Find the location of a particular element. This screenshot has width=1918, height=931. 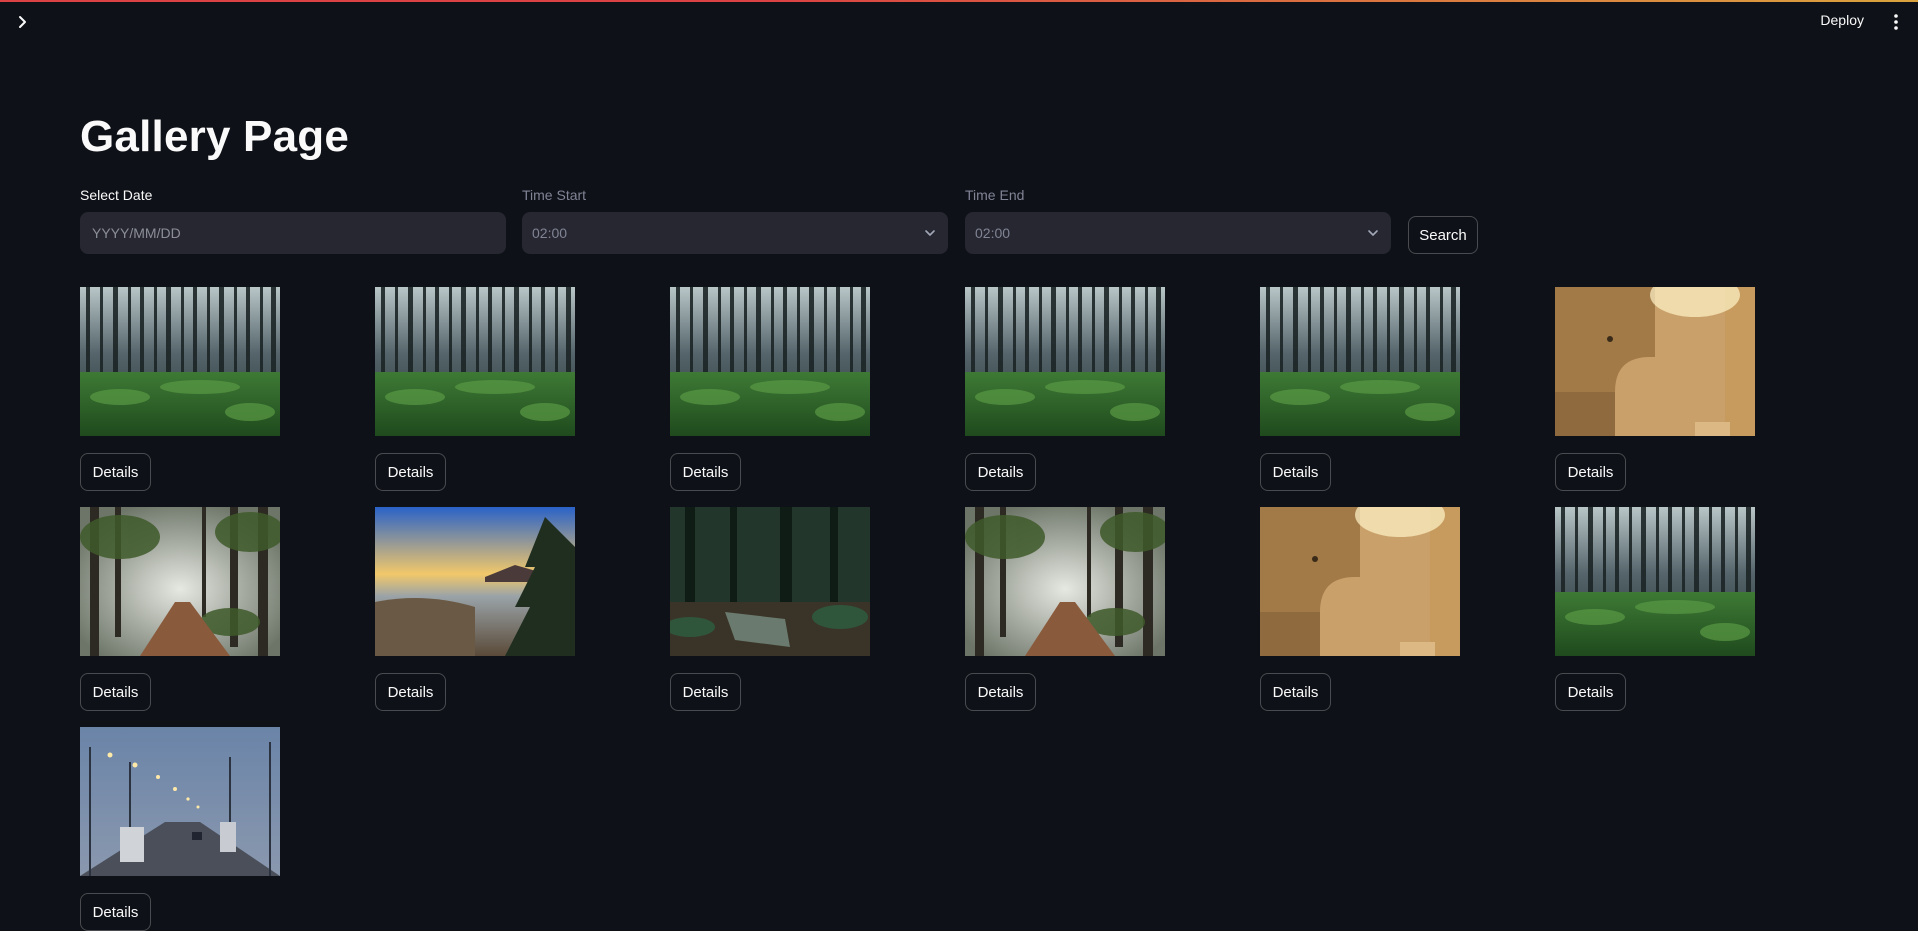

app-header: Deploy is located at coordinates (959, 23).